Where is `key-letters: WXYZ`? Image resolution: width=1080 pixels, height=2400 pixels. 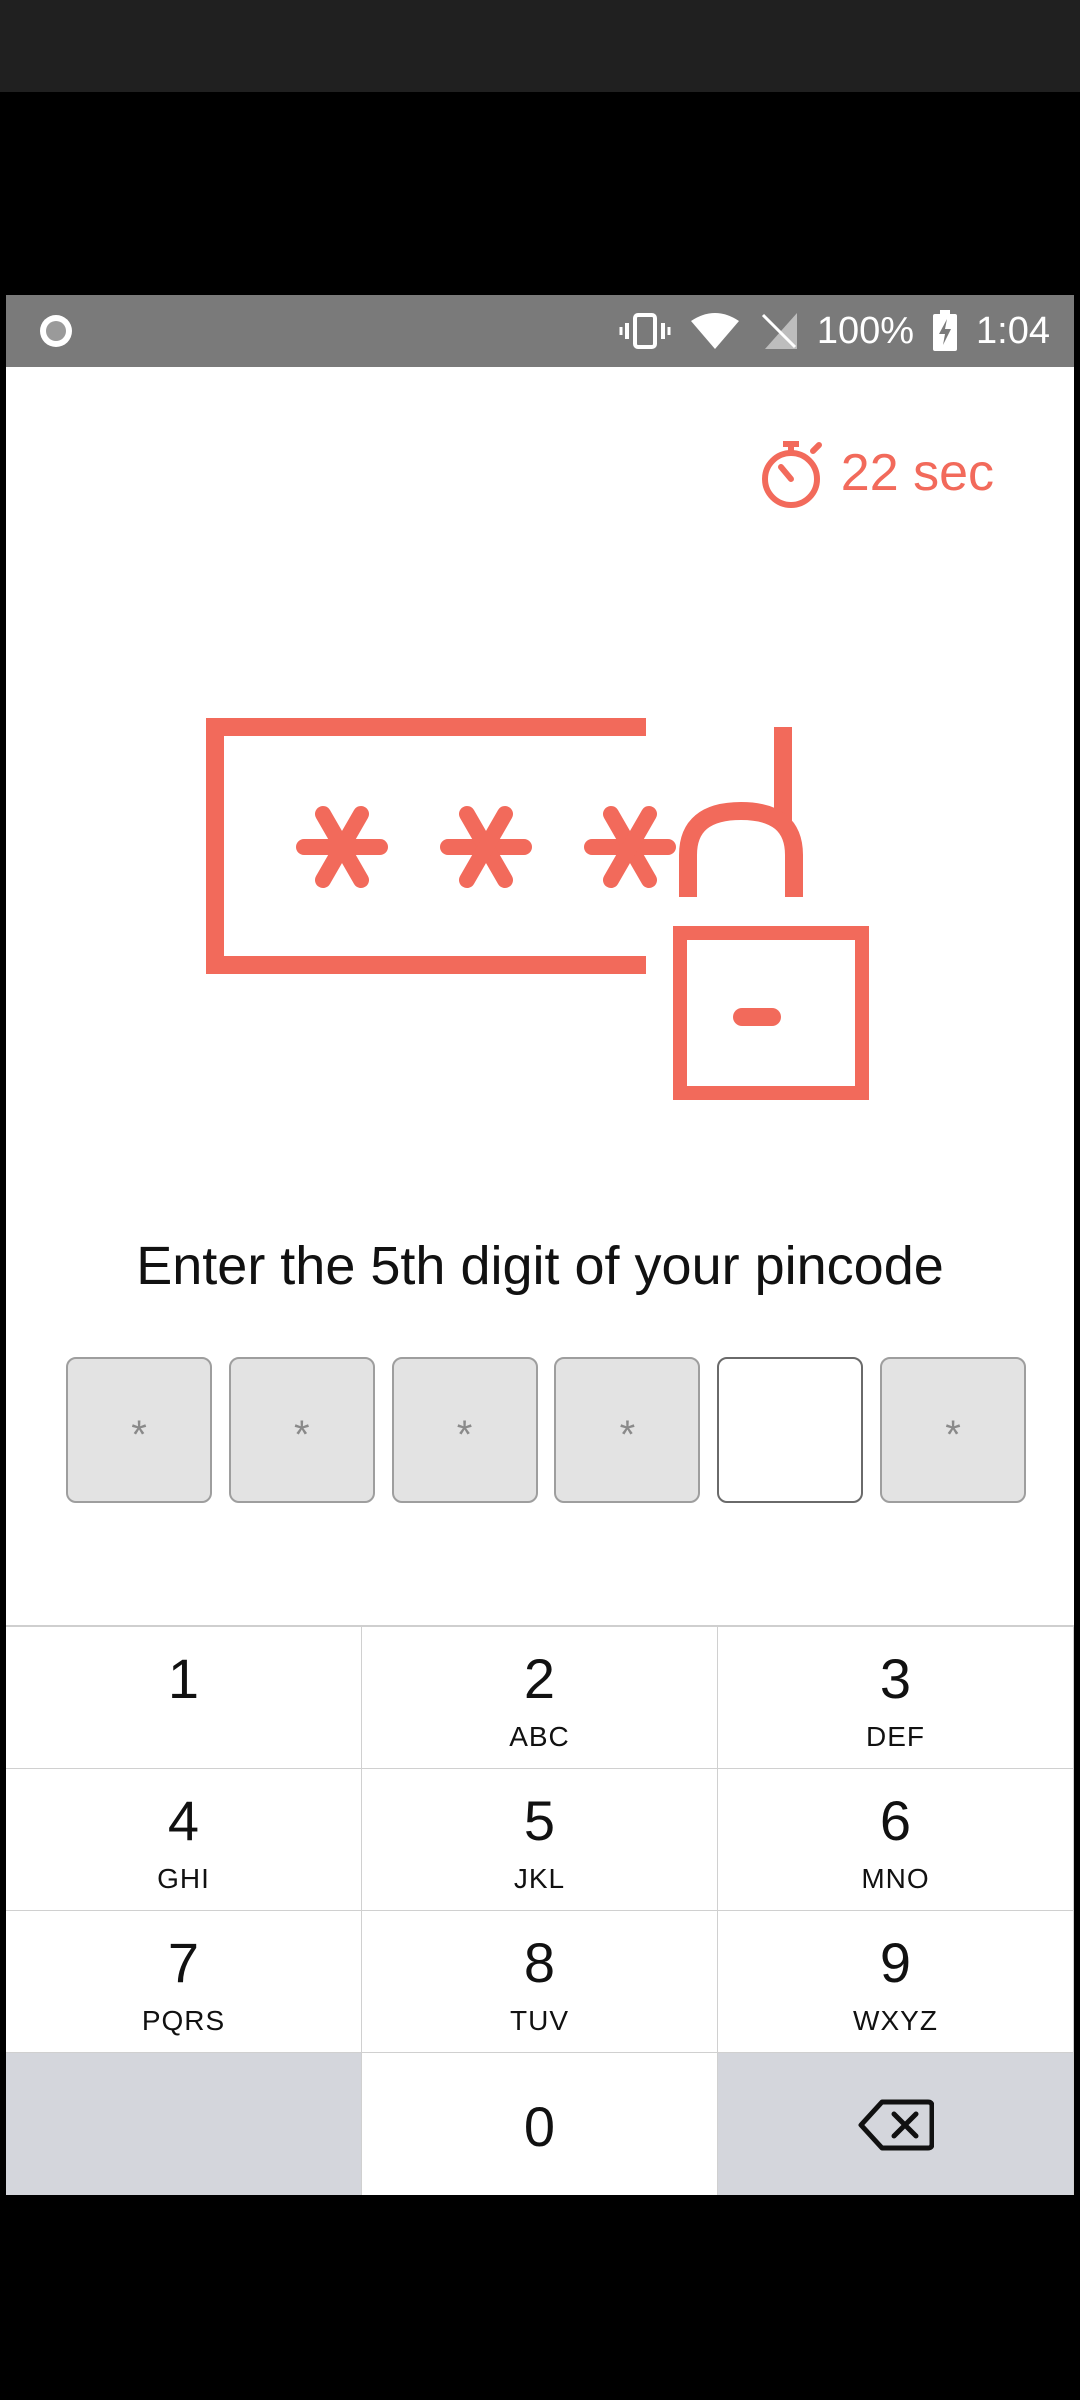 key-letters: WXYZ is located at coordinates (895, 2020).